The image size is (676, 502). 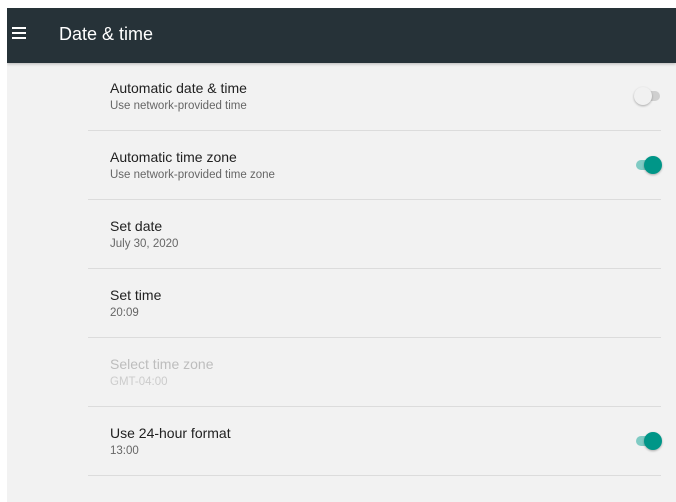 I want to click on automatic-time-zone-switch, so click(x=648, y=165).